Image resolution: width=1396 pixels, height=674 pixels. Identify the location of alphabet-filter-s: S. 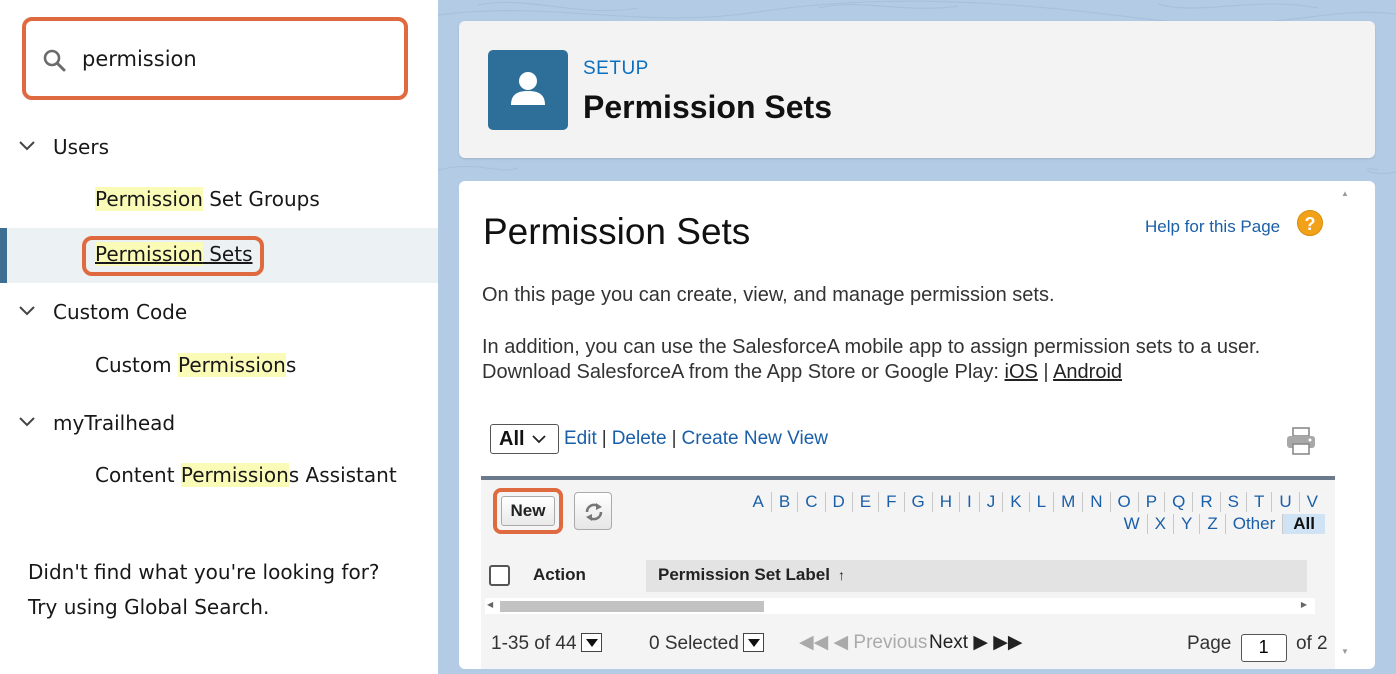
(1234, 502).